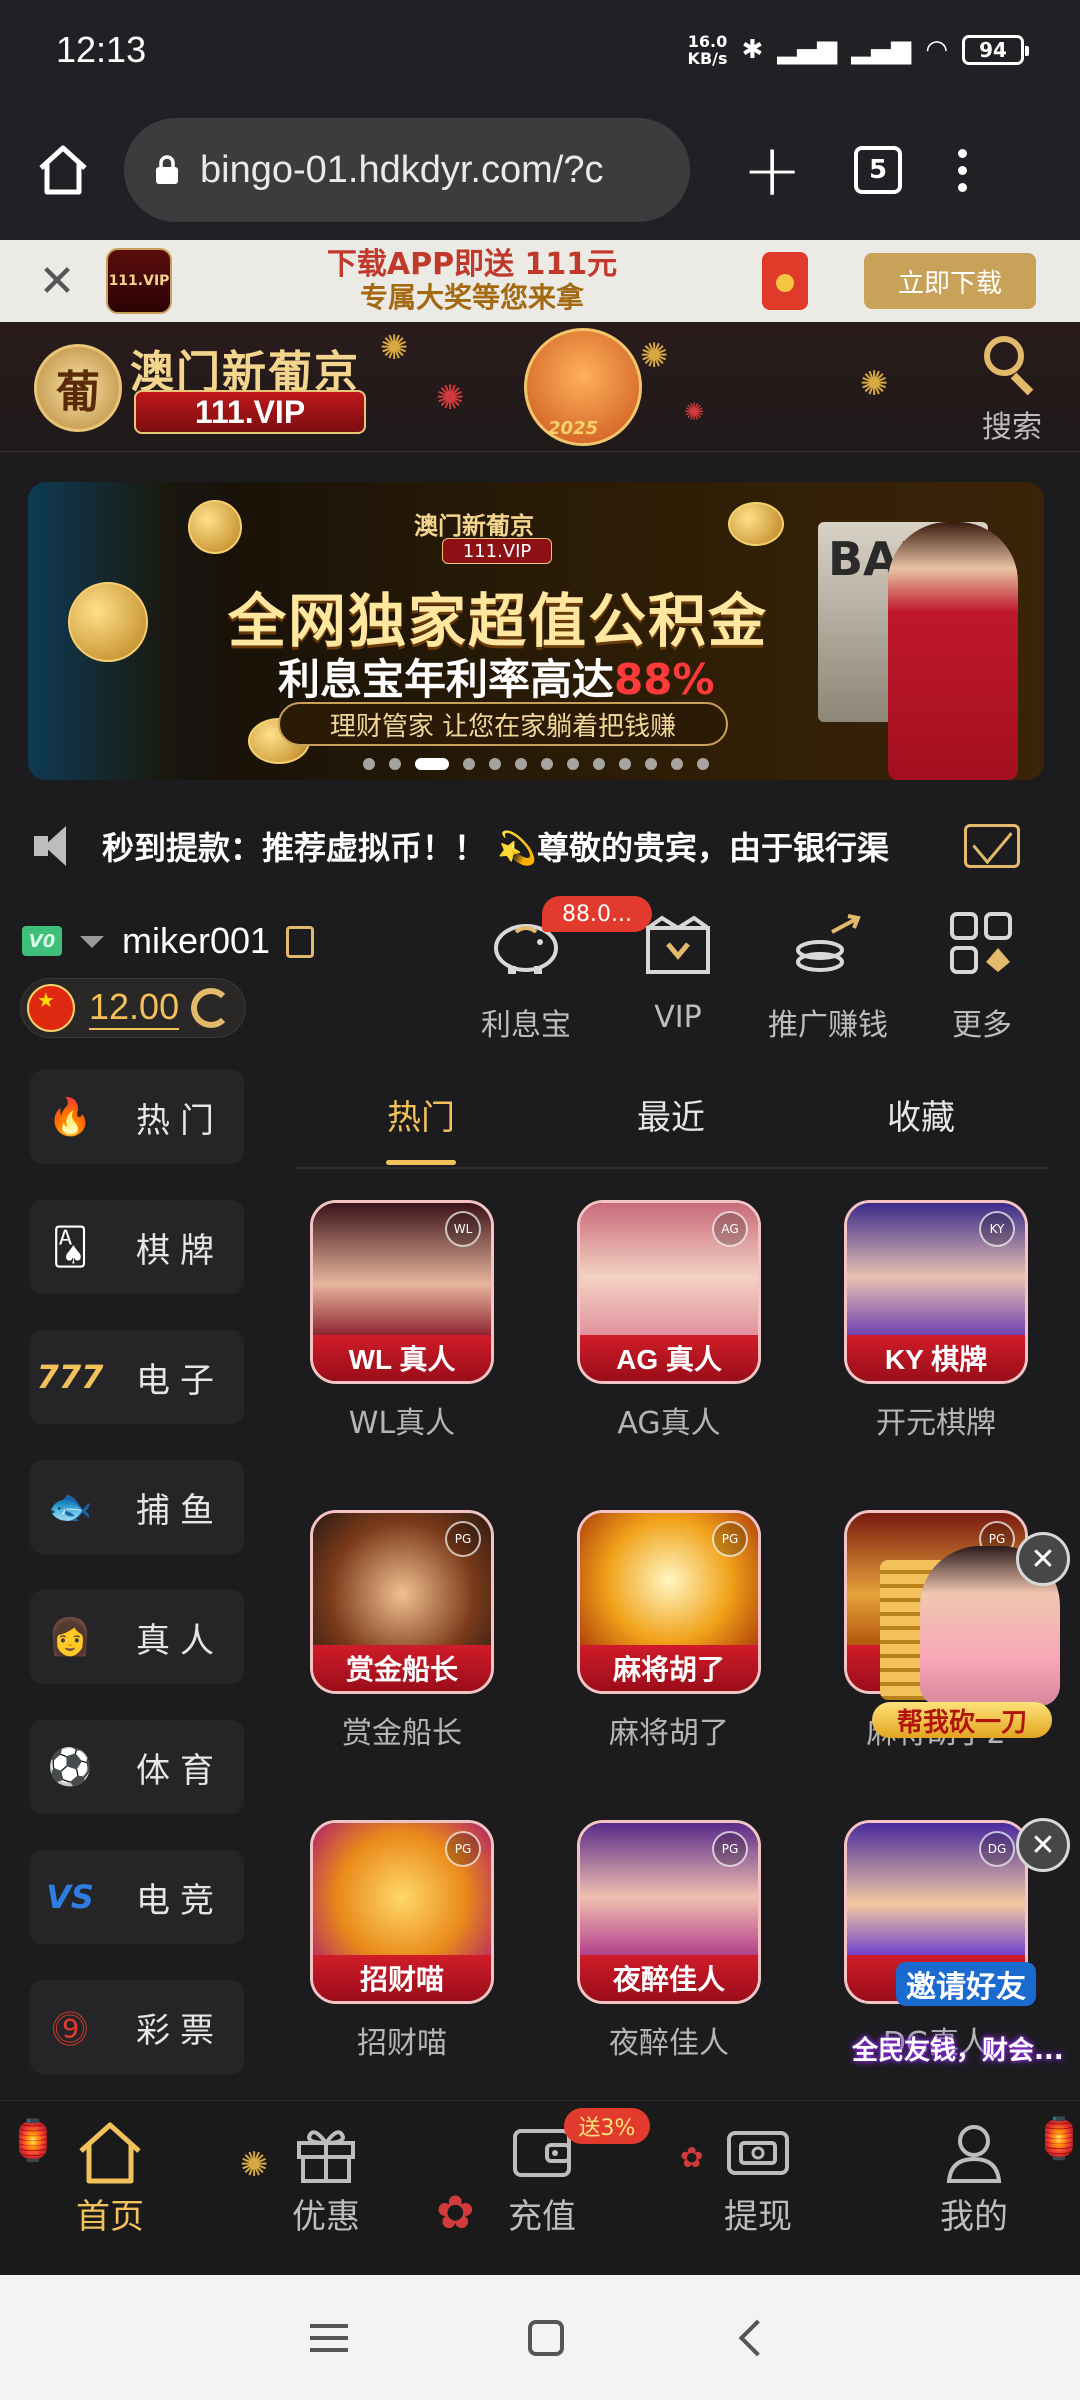  What do you see at coordinates (421, 1114) in the screenshot?
I see `tab-hot: 热门` at bounding box center [421, 1114].